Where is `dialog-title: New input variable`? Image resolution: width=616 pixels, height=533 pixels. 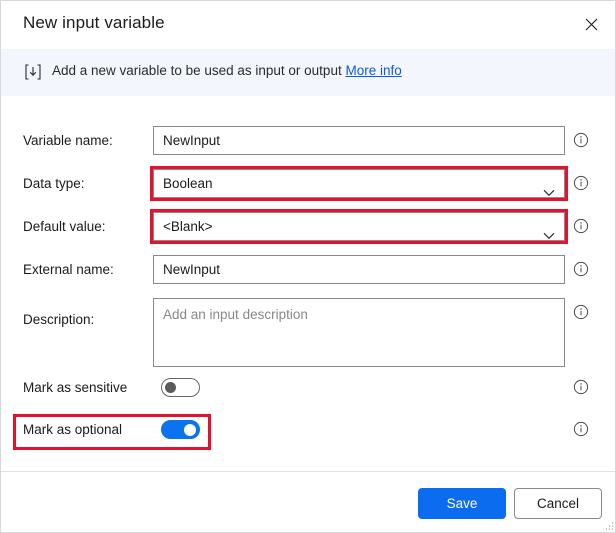
dialog-title: New input variable is located at coordinates (94, 22).